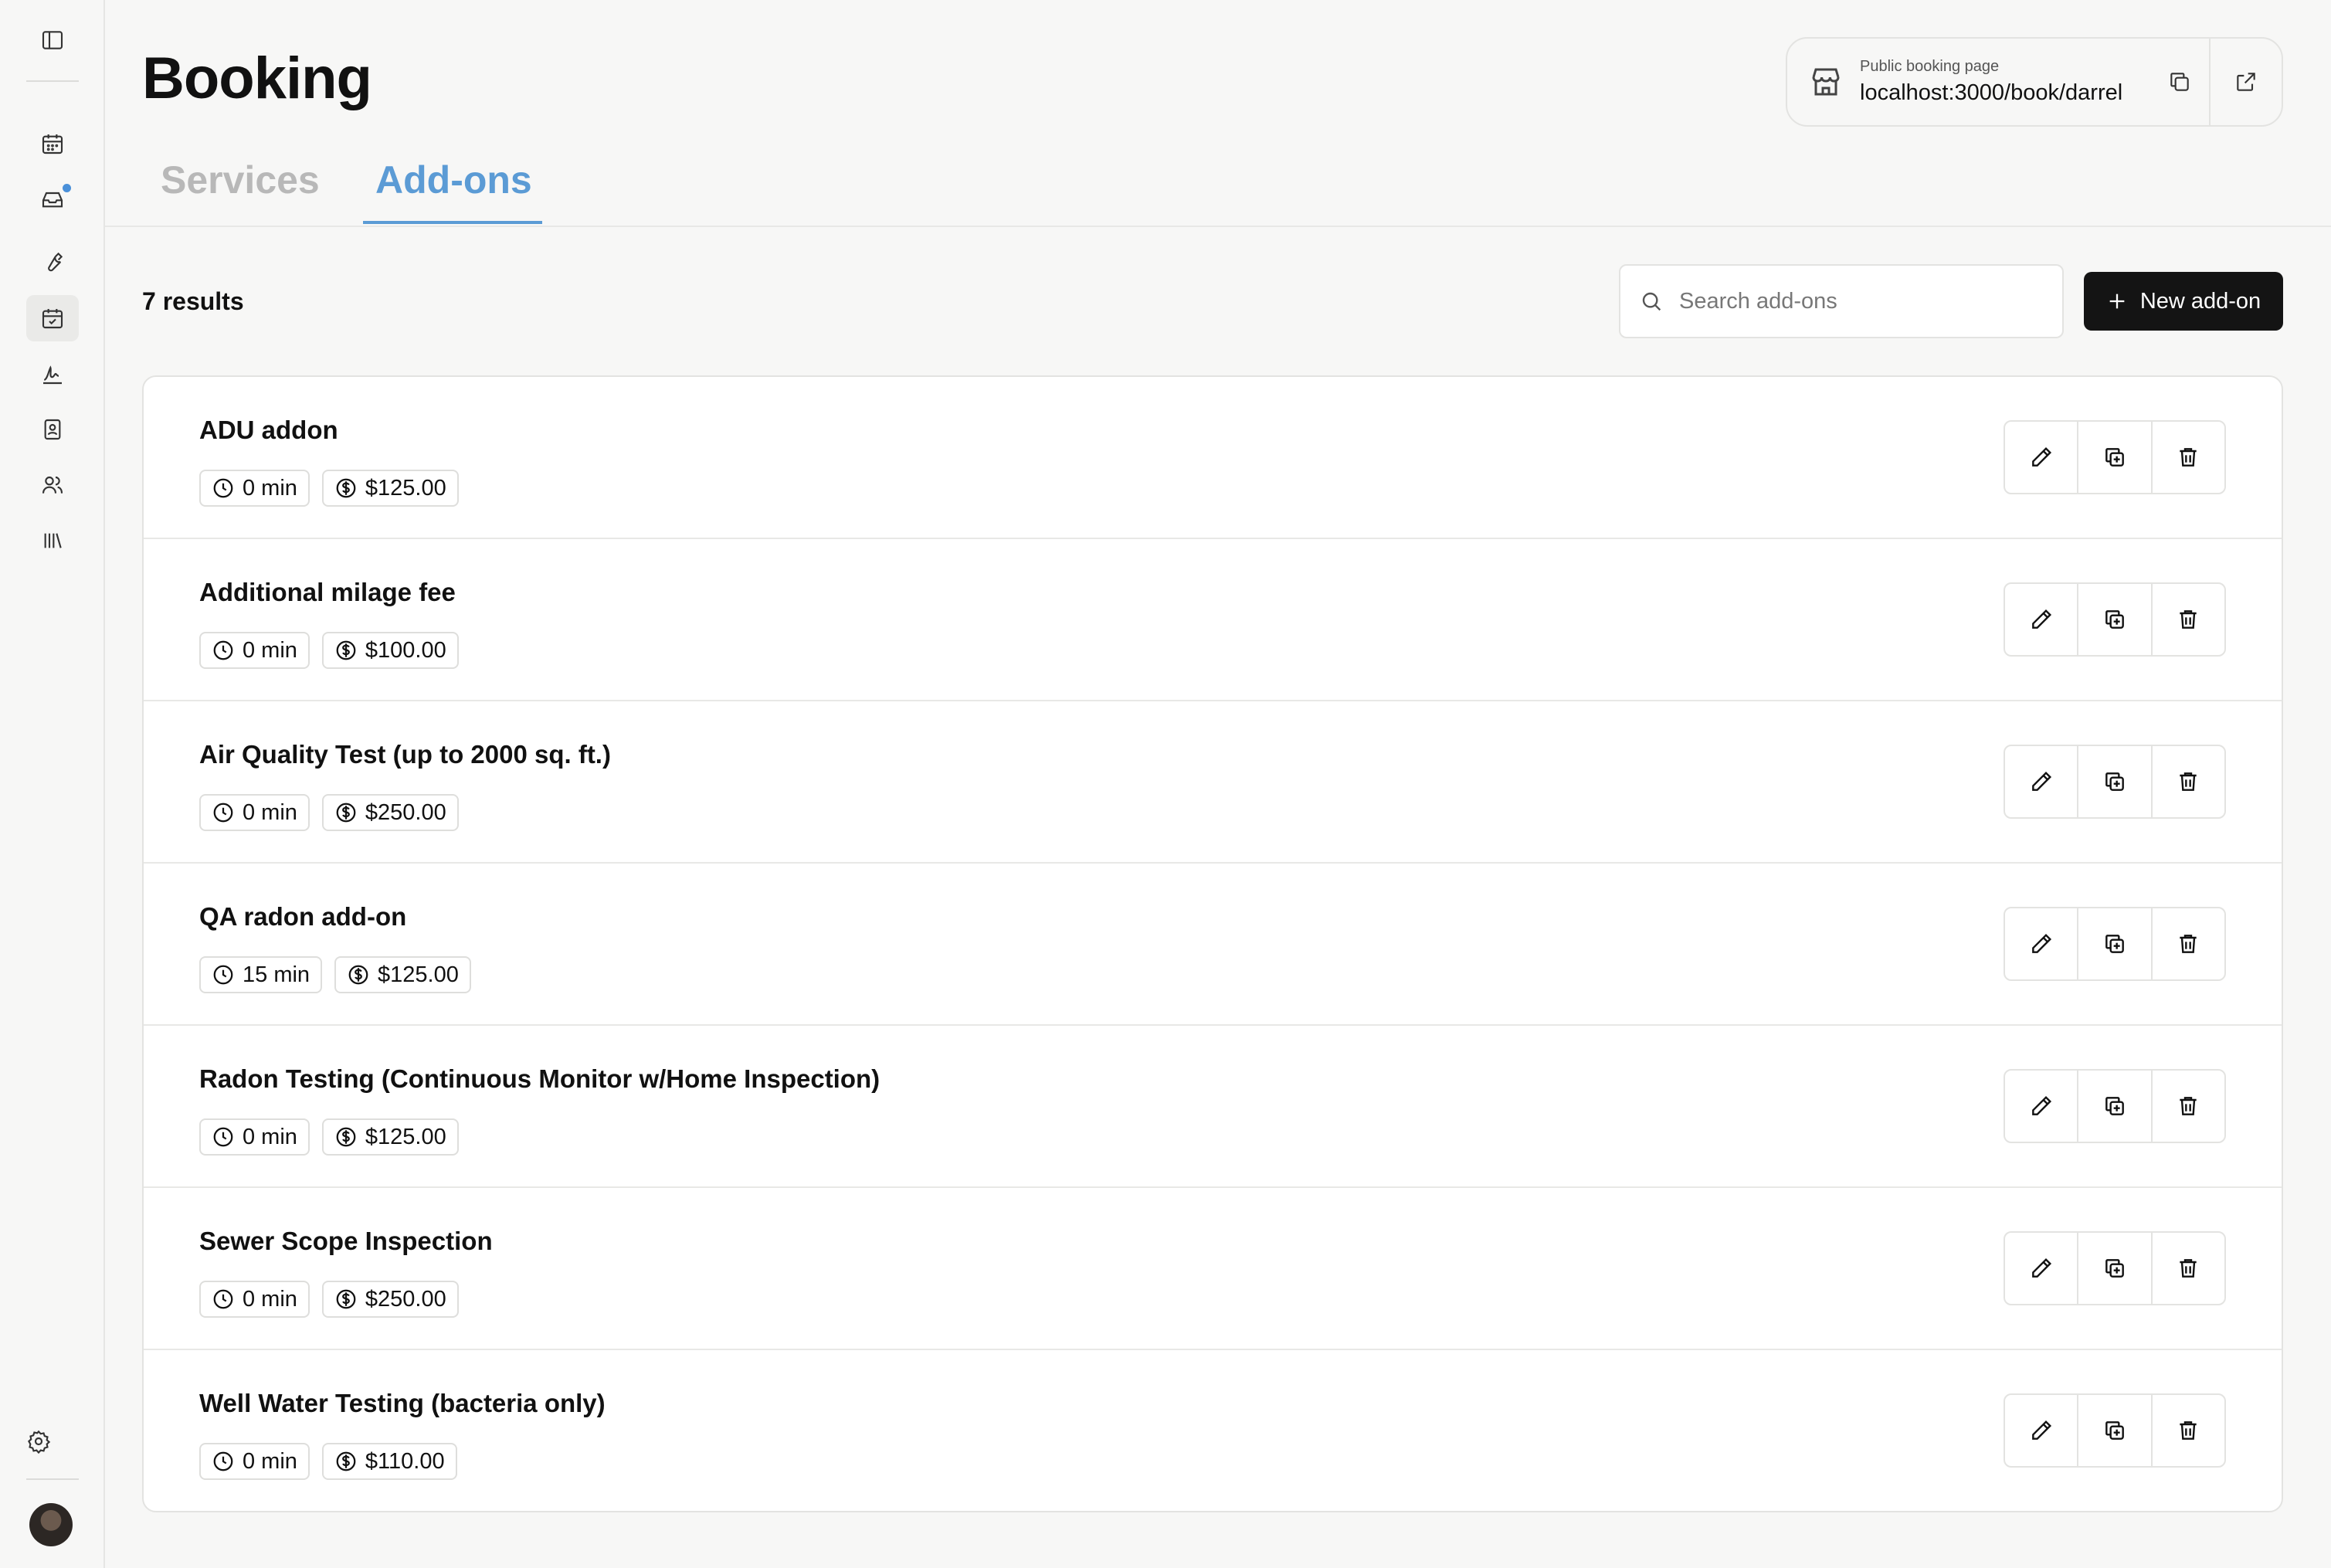 Image resolution: width=2331 pixels, height=1568 pixels. What do you see at coordinates (2179, 82) in the screenshot?
I see `copy-url-button` at bounding box center [2179, 82].